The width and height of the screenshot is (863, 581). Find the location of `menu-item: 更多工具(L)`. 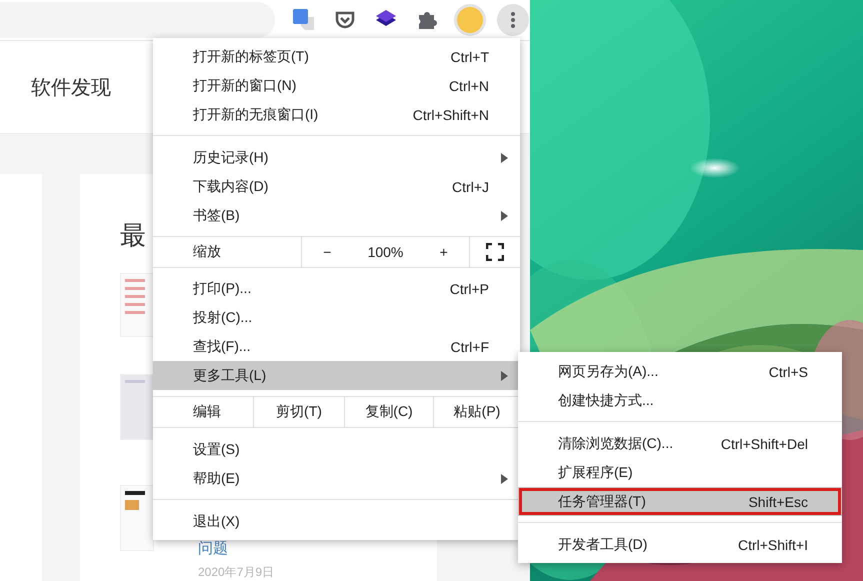

menu-item: 更多工具(L) is located at coordinates (336, 375).